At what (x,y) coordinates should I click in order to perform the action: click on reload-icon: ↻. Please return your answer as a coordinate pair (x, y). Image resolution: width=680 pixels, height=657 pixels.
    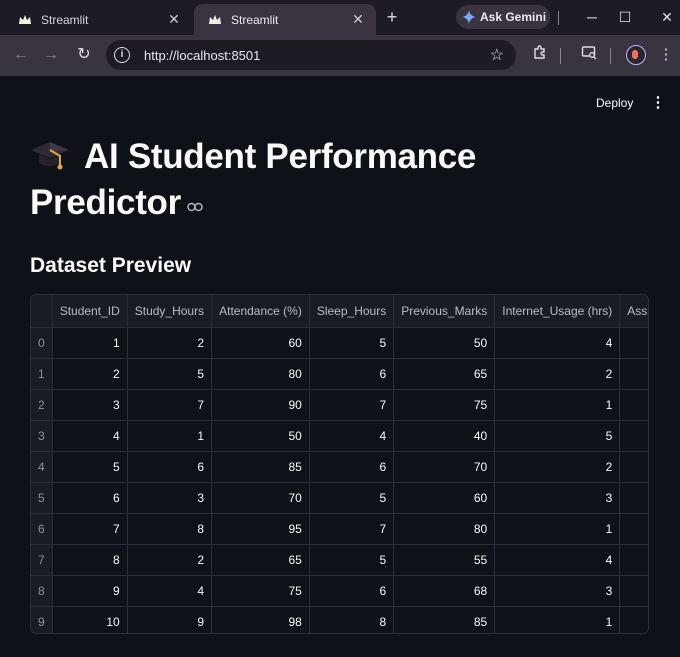
    Looking at the image, I should click on (84, 55).